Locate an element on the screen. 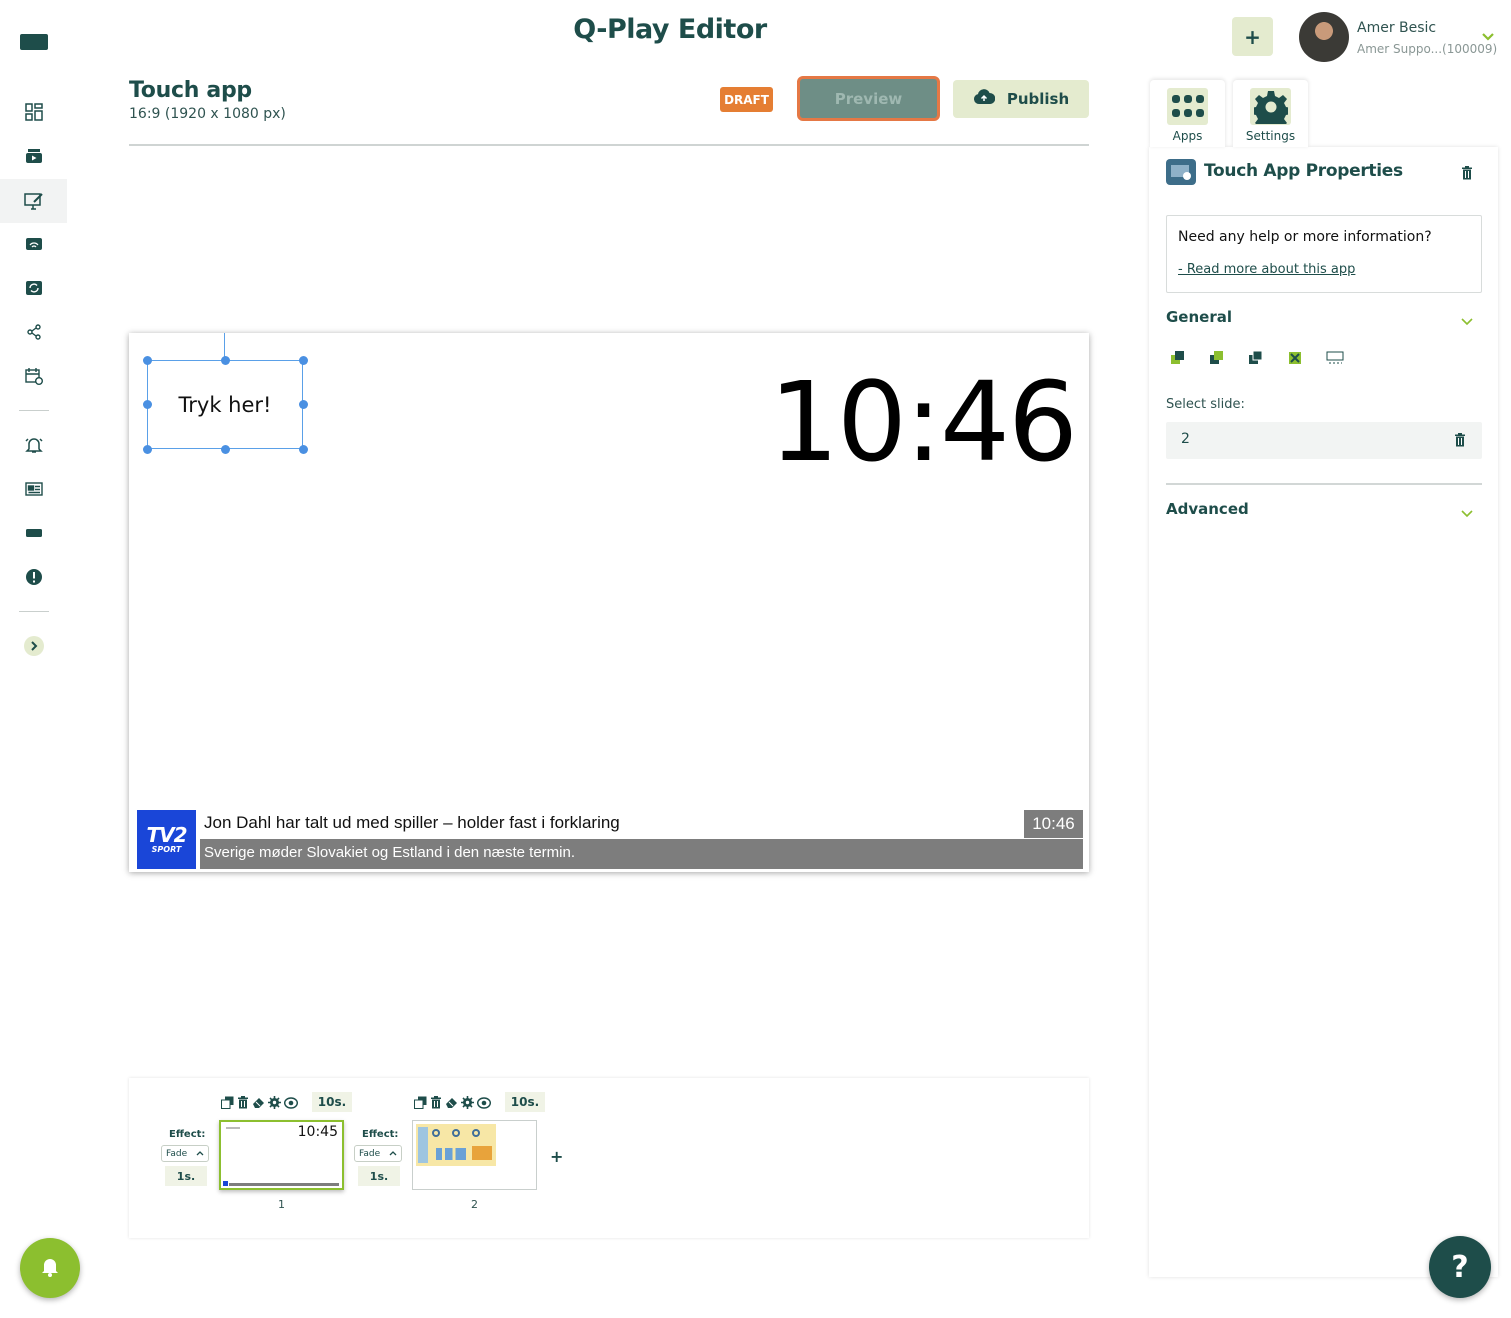 Image resolution: width=1511 pixels, height=1318 pixels. alert-icon is located at coordinates (33, 577).